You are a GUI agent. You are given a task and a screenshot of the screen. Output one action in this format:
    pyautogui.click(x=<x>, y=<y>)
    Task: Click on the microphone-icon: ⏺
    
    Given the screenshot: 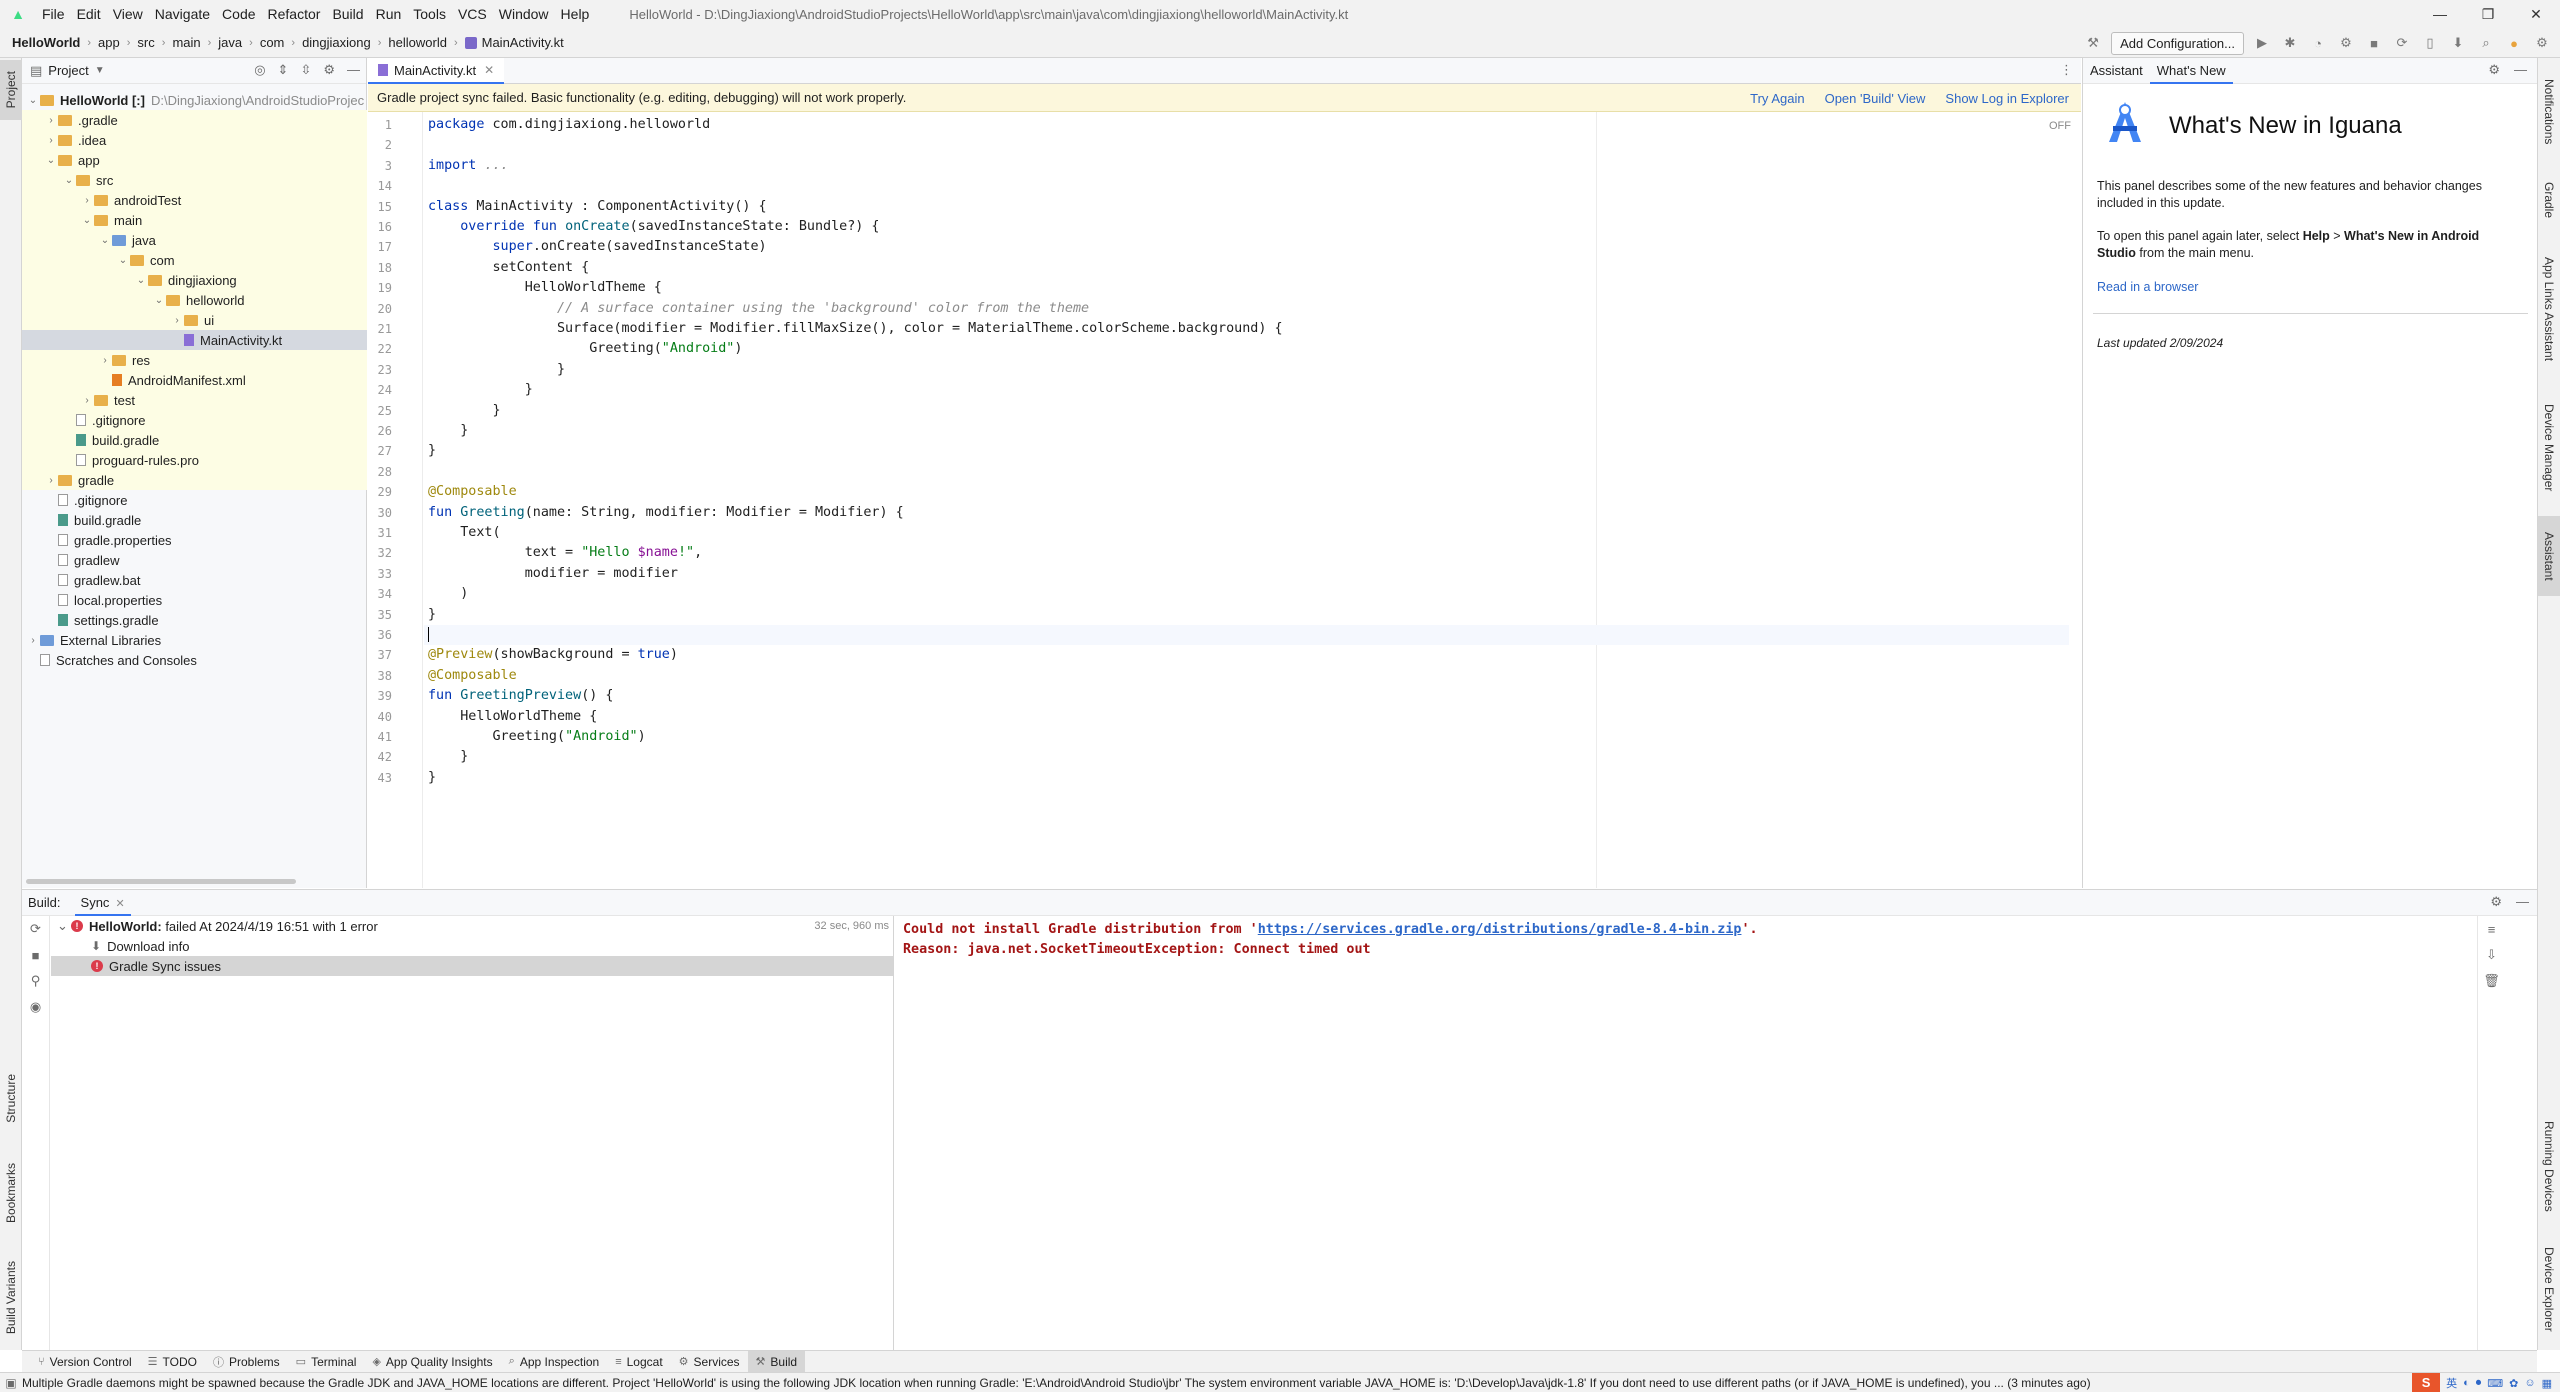 What is the action you would take?
    pyautogui.click(x=2479, y=1383)
    